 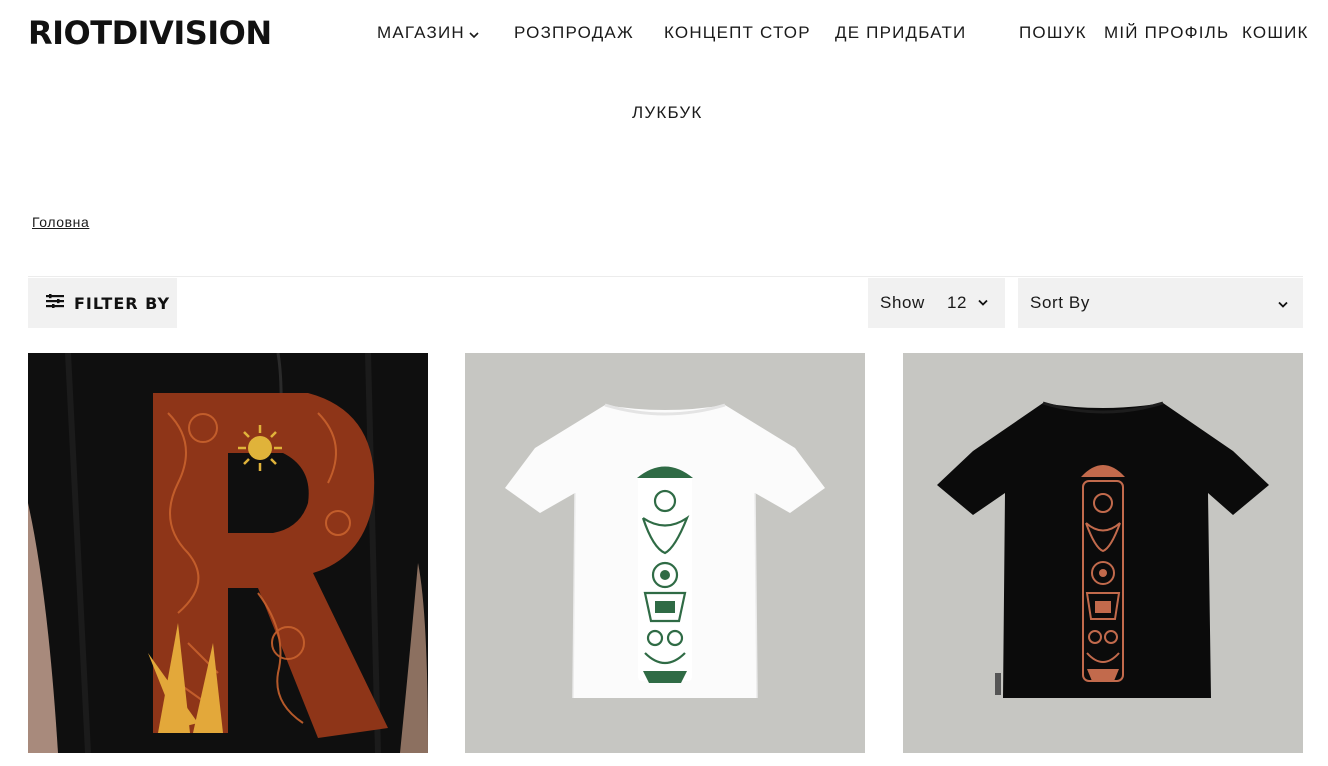 What do you see at coordinates (421, 32) in the screenshot?
I see `nav-shop-label: МАГАЗИН` at bounding box center [421, 32].